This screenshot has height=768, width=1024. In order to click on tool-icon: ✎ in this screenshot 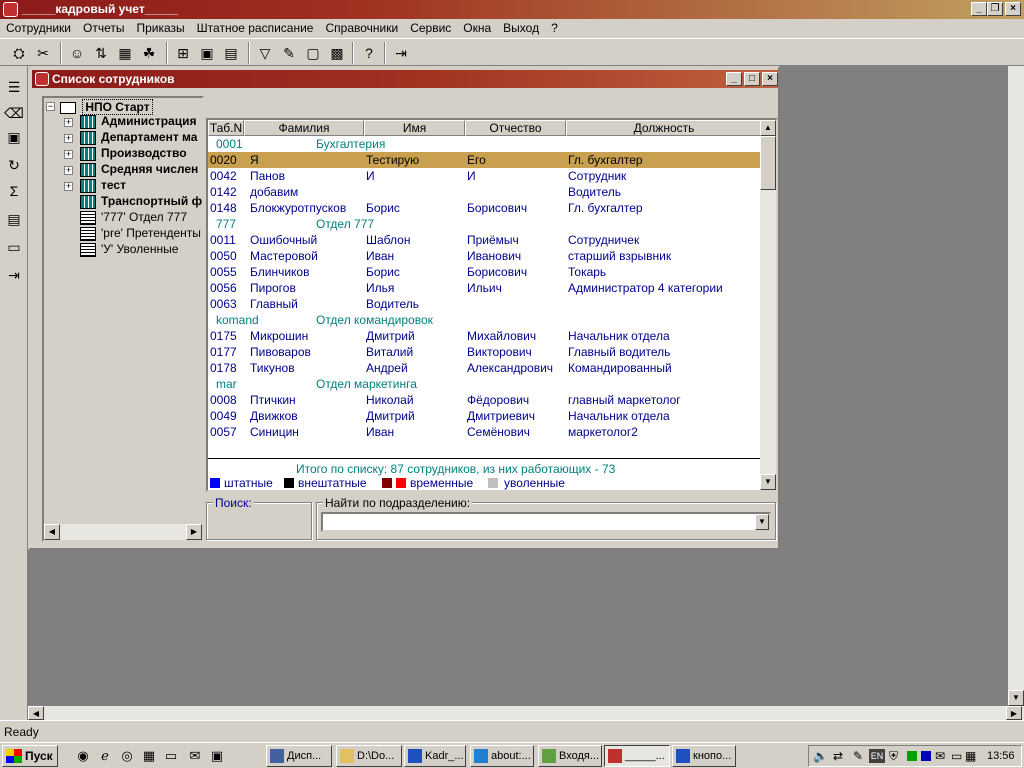, I will do `click(858, 756)`.